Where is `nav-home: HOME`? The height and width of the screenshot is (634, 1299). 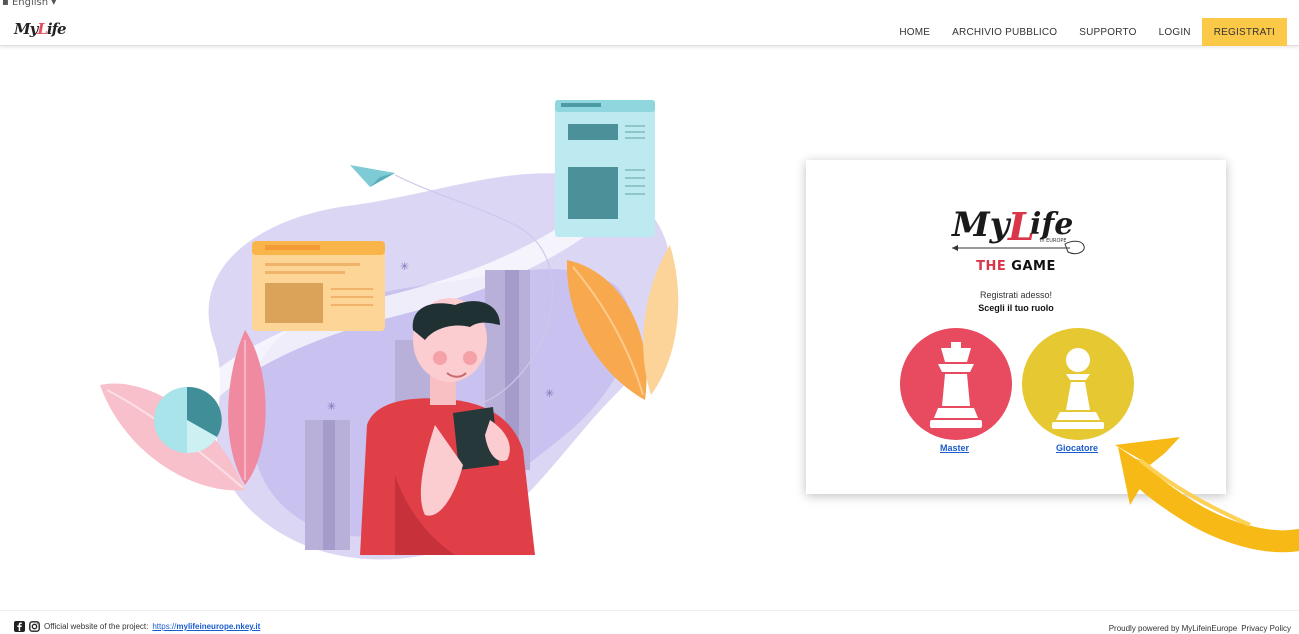
nav-home: HOME is located at coordinates (914, 32).